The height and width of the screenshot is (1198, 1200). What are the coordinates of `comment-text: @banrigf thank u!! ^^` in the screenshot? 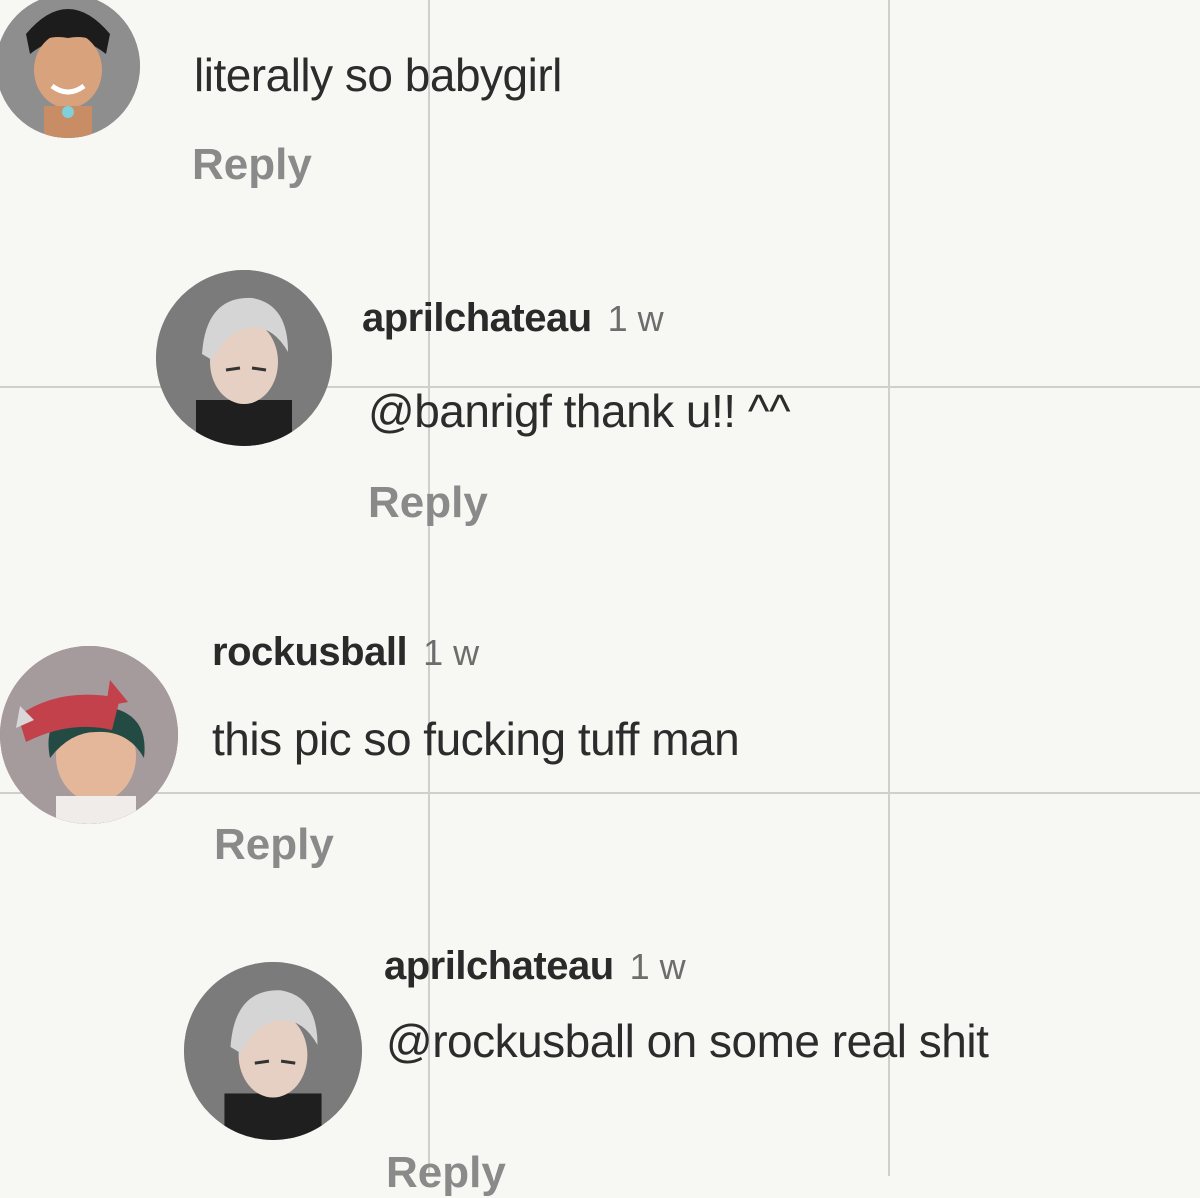 It's located at (579, 411).